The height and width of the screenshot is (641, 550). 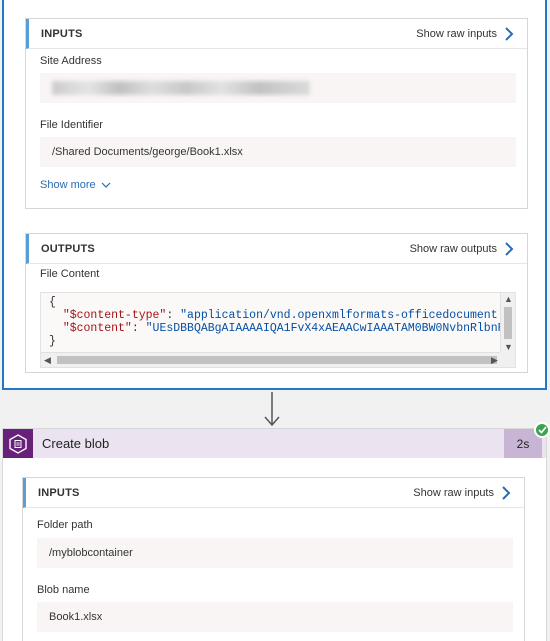 I want to click on horizontal-scroll-thumb, so click(x=277, y=360).